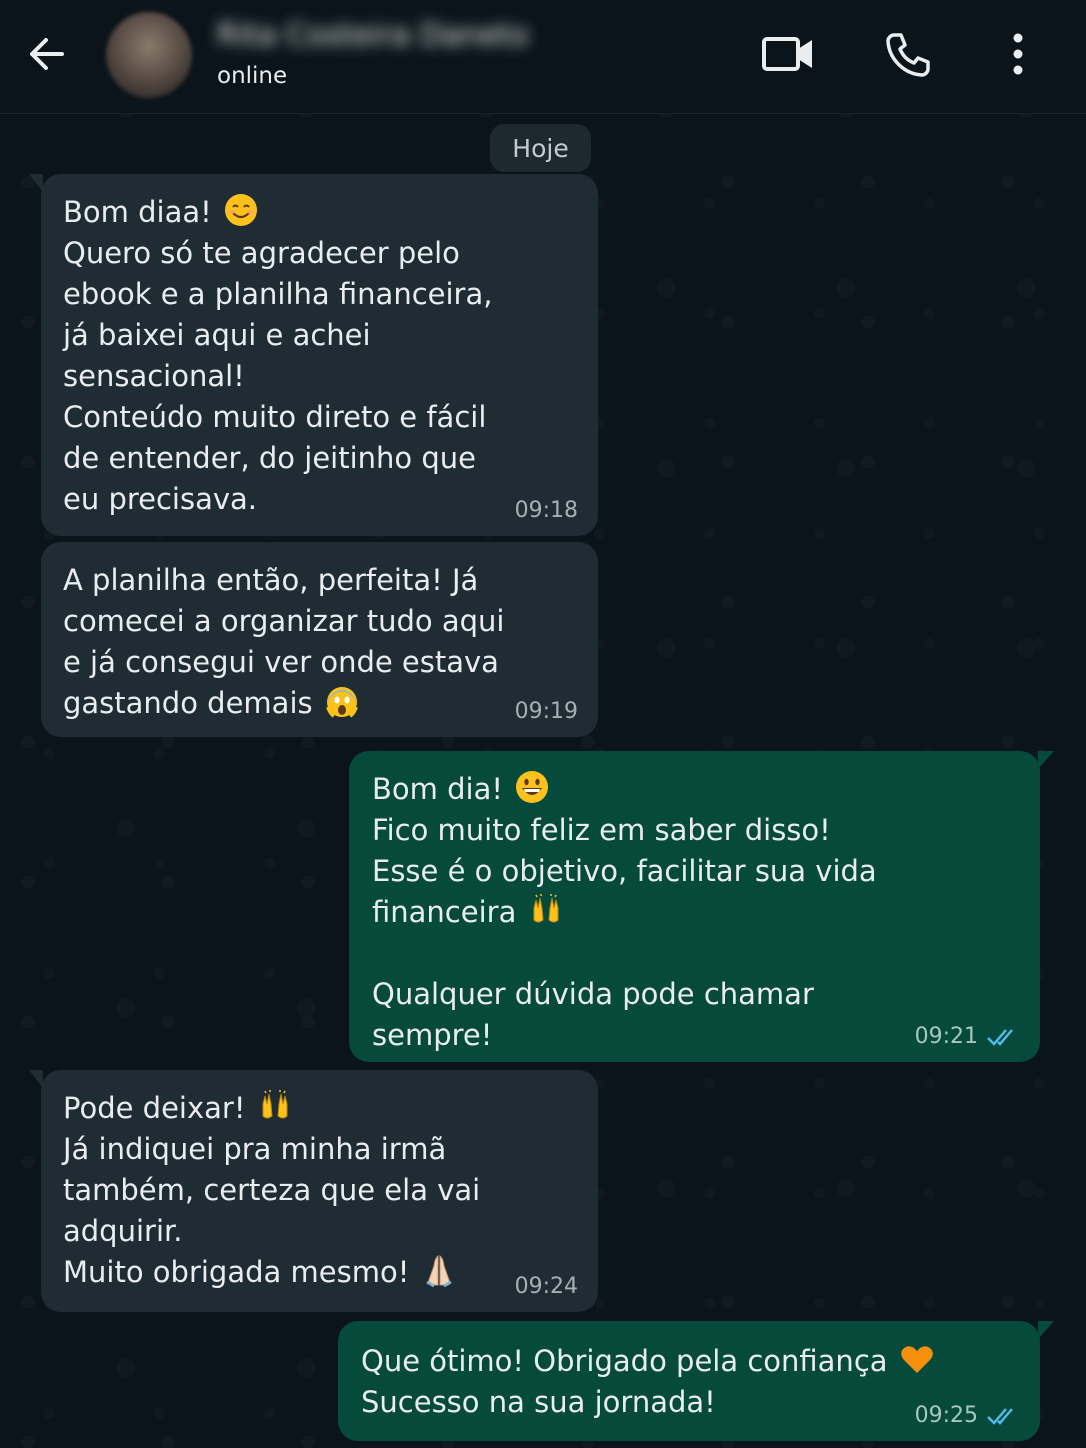  I want to click on message-time: 09:24, so click(546, 1286).